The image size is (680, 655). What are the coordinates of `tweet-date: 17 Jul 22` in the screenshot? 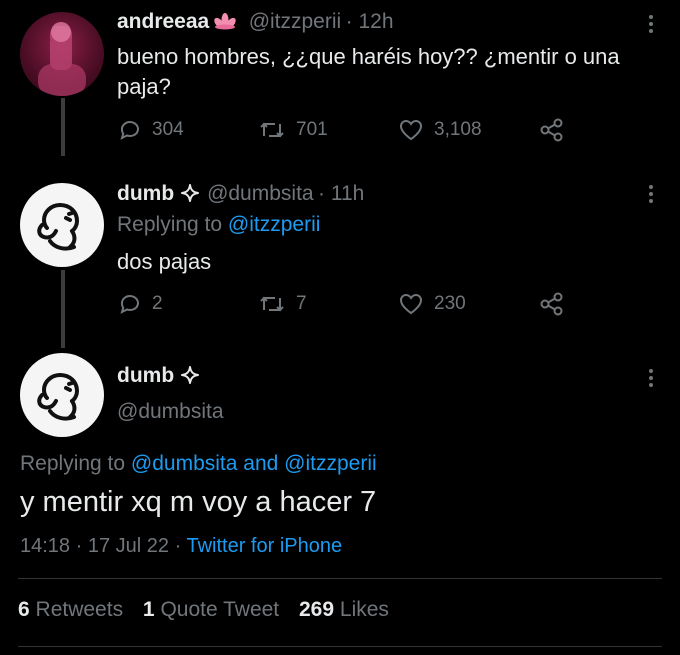 It's located at (128, 546).